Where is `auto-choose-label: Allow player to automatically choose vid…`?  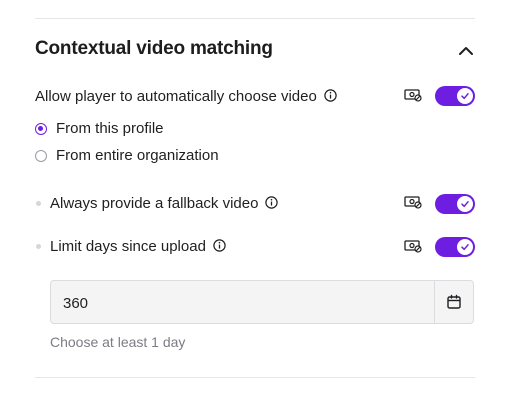
auto-choose-label: Allow player to automatically choose vid… is located at coordinates (186, 96).